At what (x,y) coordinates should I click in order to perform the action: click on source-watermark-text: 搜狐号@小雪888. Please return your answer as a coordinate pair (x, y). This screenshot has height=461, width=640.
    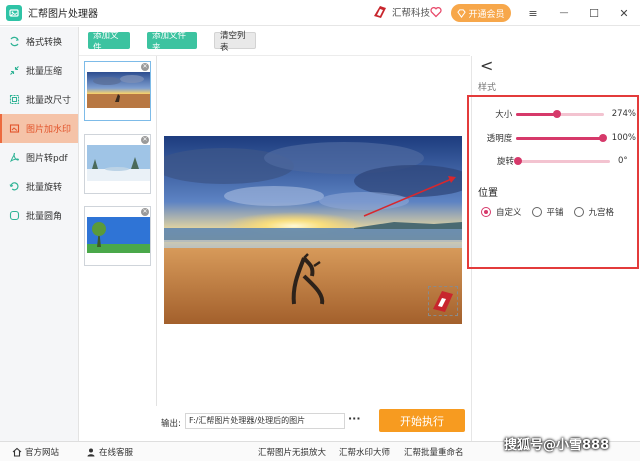
    Looking at the image, I should click on (557, 445).